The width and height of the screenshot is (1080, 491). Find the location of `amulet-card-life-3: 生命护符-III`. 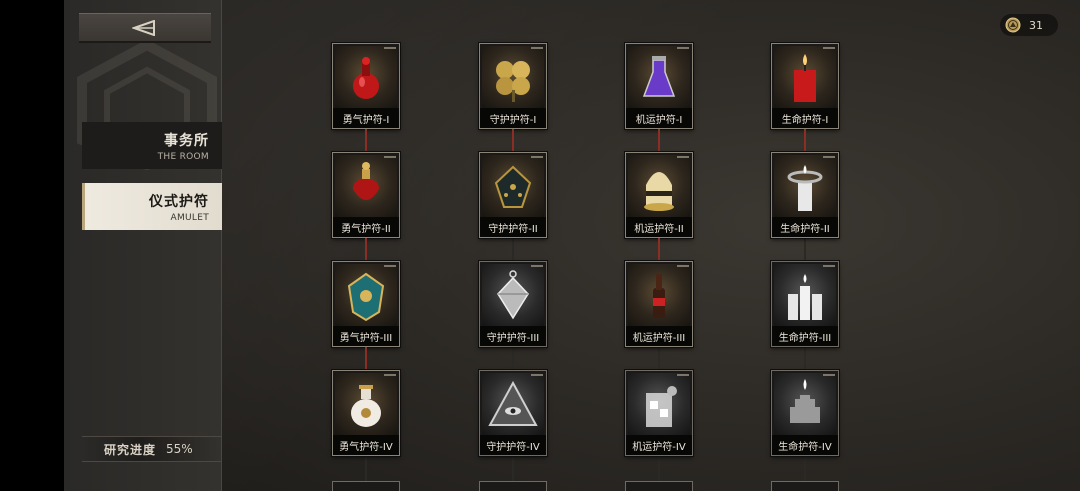

amulet-card-life-3: 生命护符-III is located at coordinates (805, 304).